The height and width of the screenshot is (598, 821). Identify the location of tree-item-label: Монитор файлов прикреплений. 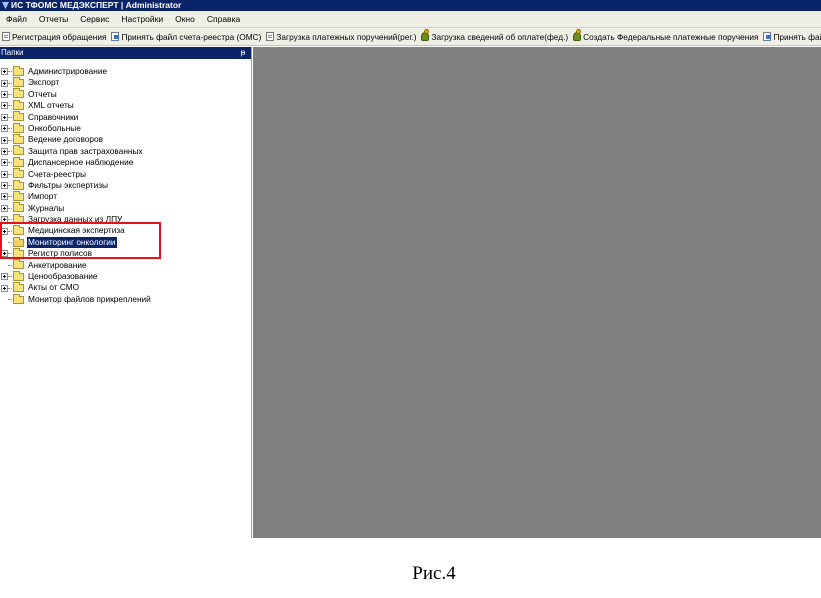
(89, 298).